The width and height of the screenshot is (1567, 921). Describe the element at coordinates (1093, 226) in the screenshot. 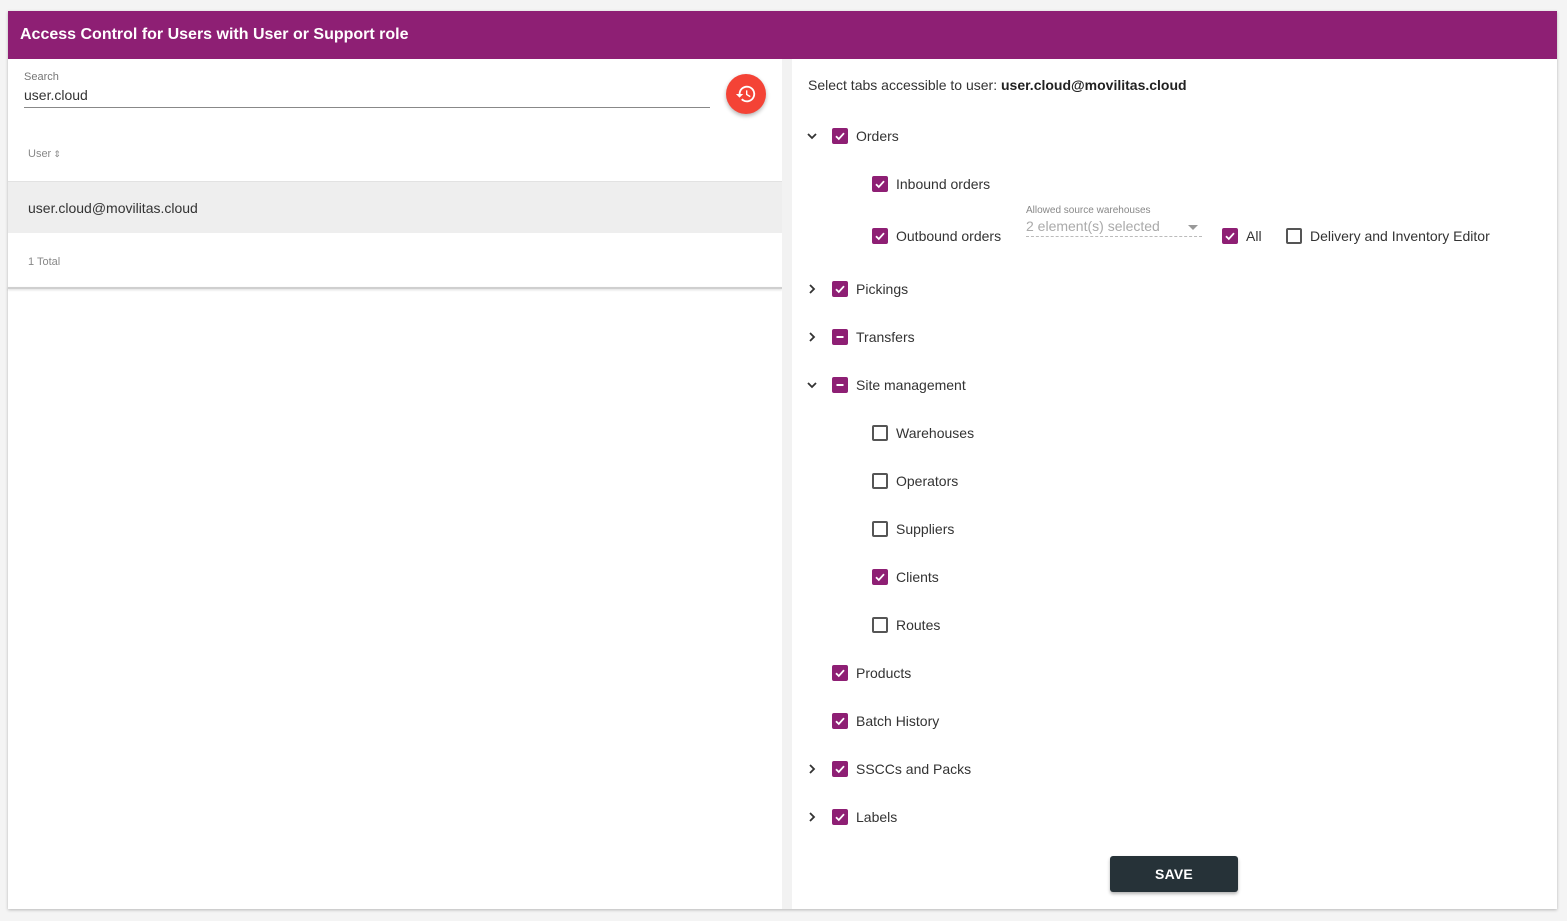

I see `warehouses-select-text: 2 element(s) selected` at that location.